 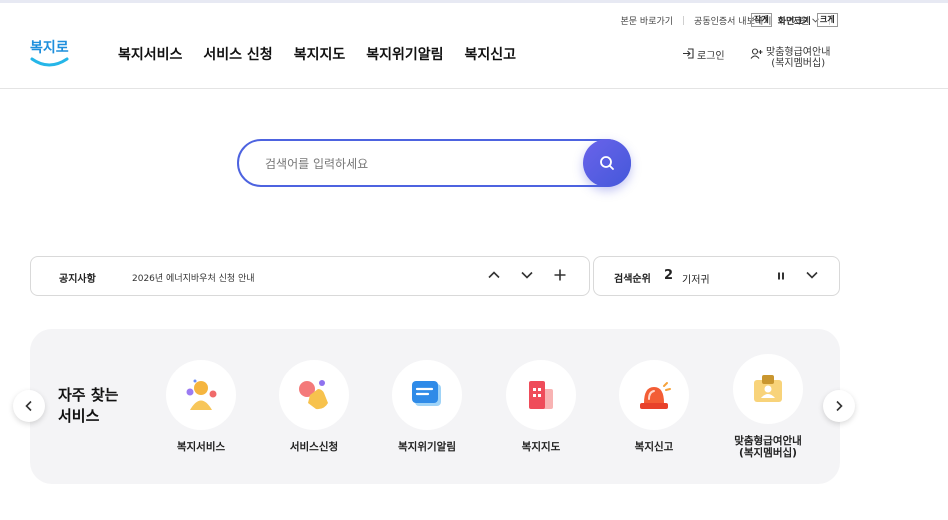 What do you see at coordinates (474, 88) in the screenshot?
I see `header-divider` at bounding box center [474, 88].